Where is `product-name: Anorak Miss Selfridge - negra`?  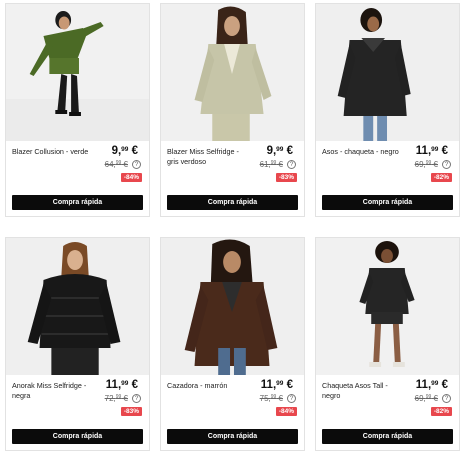
product-name: Anorak Miss Selfridge - negra is located at coordinates (51, 391).